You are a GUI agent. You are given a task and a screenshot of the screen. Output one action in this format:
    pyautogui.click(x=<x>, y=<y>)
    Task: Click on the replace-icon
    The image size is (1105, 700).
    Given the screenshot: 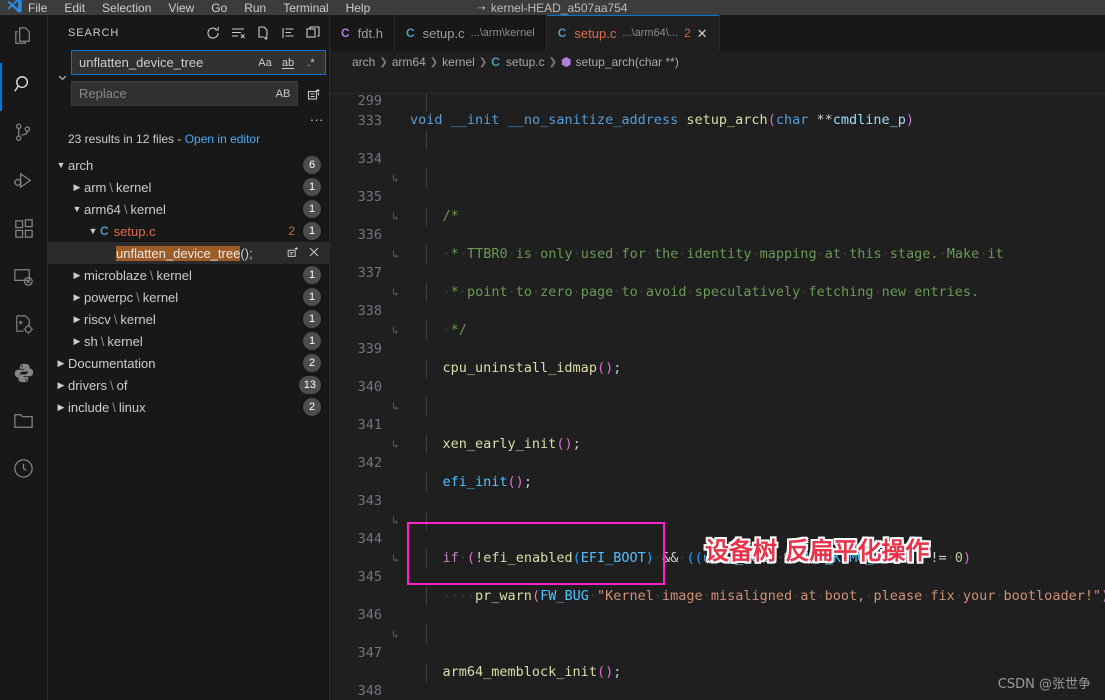 What is the action you would take?
    pyautogui.click(x=293, y=253)
    